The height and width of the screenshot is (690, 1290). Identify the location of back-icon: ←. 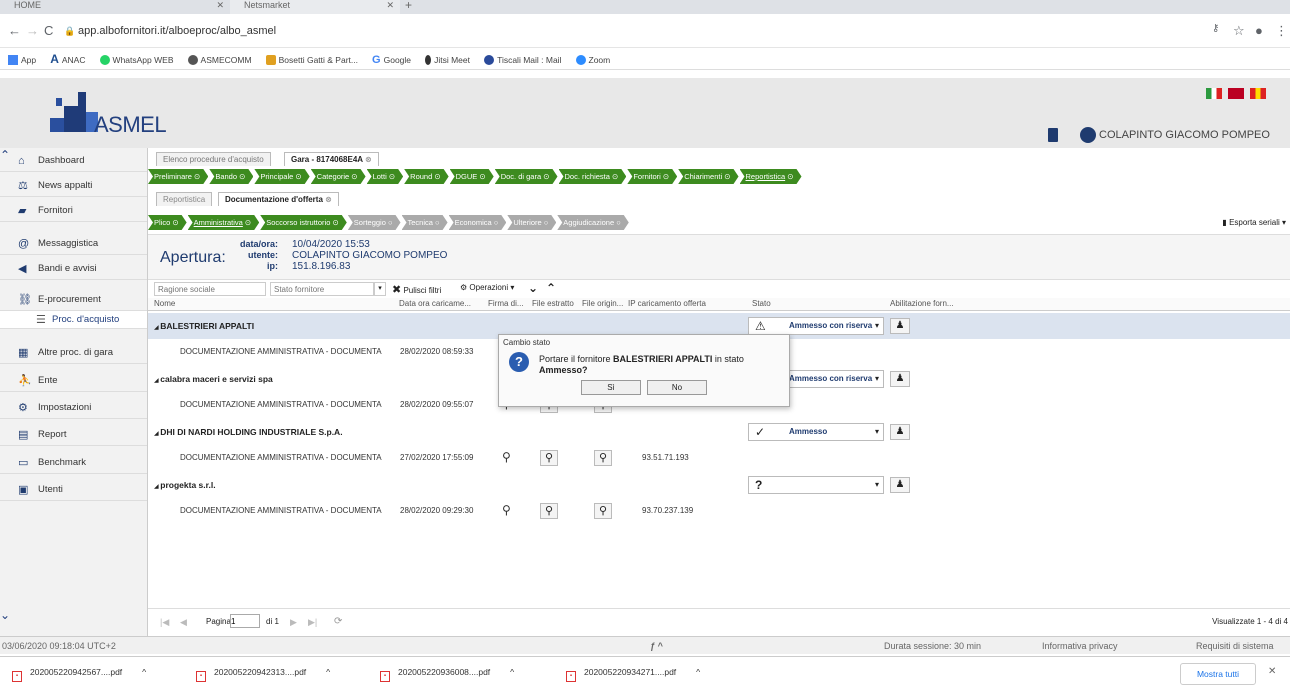
(14, 30).